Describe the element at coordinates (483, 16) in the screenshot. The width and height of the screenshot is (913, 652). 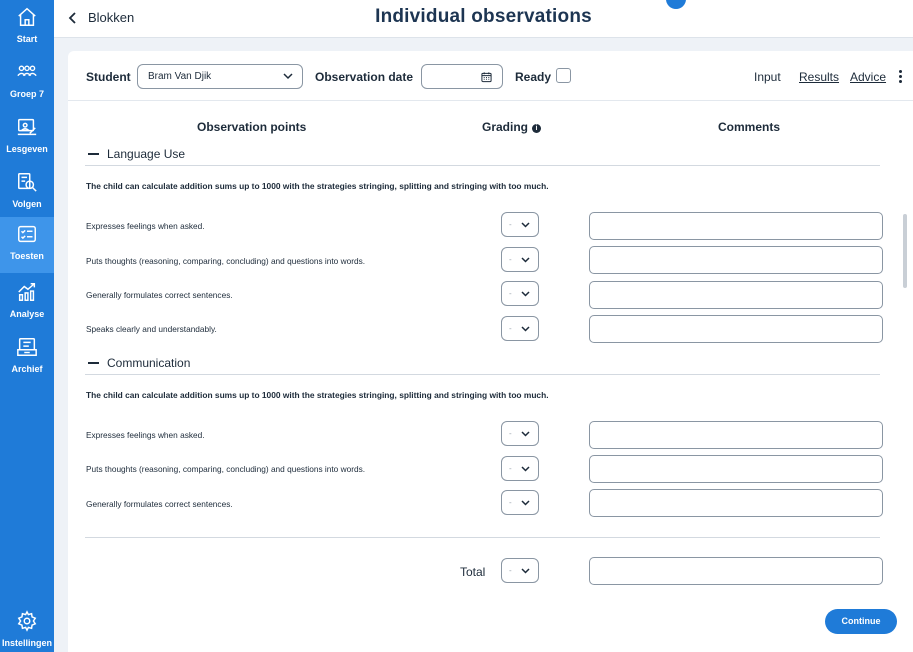
I see `page-title: Individual observations` at that location.